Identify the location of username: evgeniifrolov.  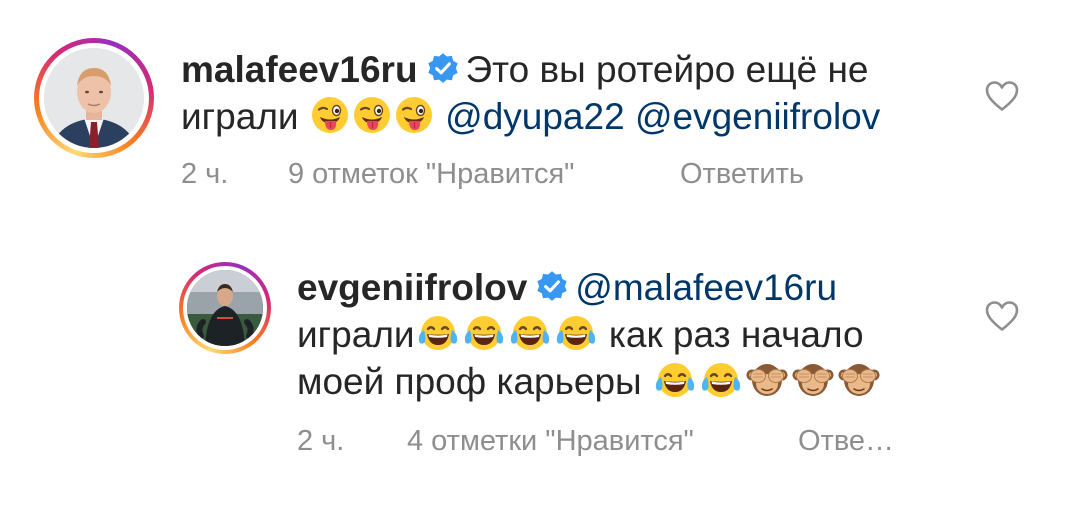
(412, 287).